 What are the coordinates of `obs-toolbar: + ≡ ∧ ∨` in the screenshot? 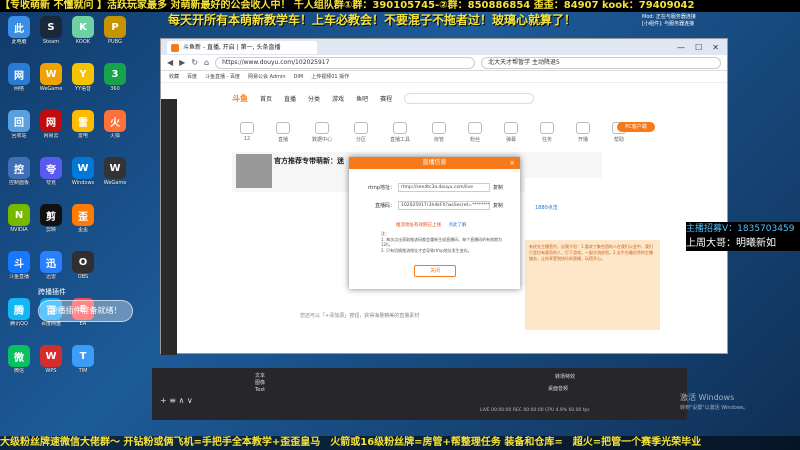 It's located at (176, 400).